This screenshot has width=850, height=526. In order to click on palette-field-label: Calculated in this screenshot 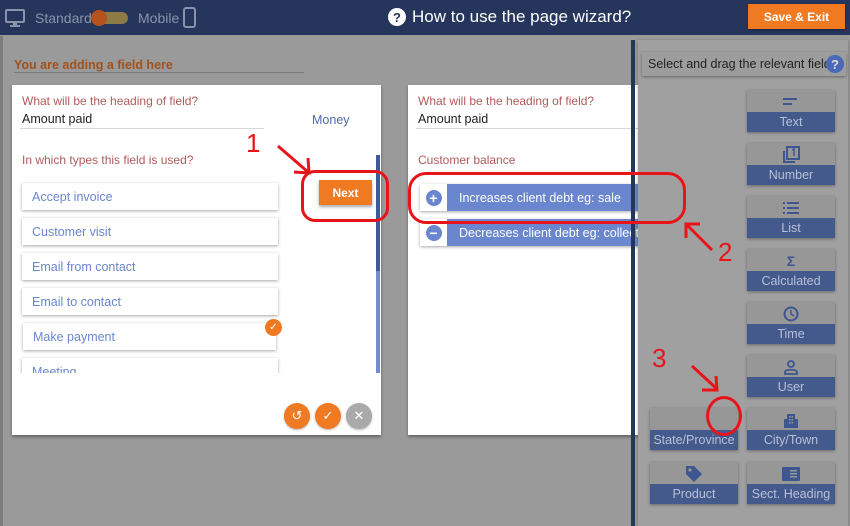, I will do `click(791, 281)`.